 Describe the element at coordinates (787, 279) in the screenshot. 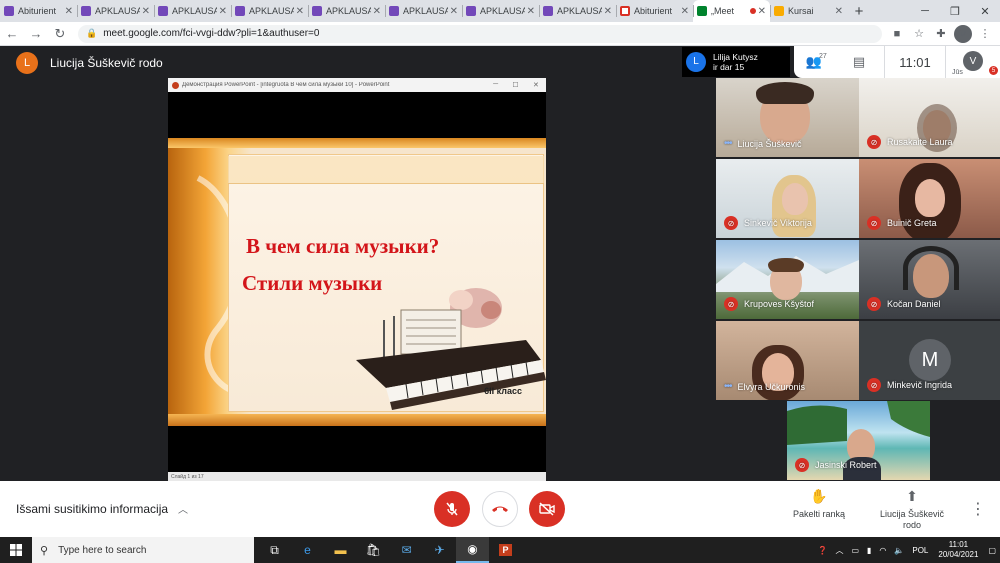

I see `participant-tile: ⊘ Krupoves Kšyštof` at that location.